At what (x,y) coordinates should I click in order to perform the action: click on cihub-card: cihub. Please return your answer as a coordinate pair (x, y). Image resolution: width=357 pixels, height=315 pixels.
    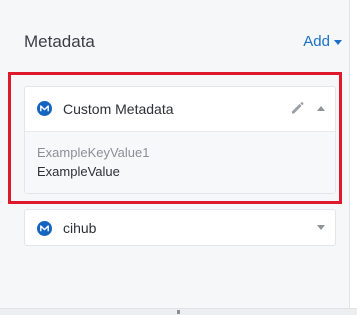
    Looking at the image, I should click on (180, 227).